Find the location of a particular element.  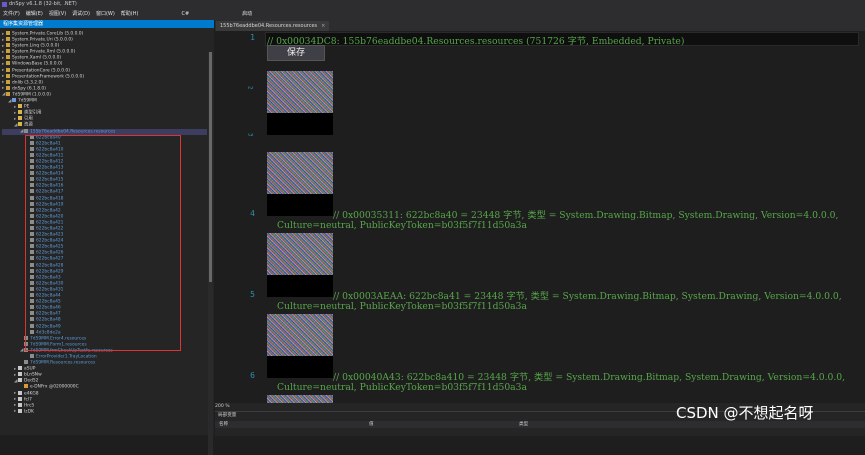

tree-scrollbar is located at coordinates (210, 253).